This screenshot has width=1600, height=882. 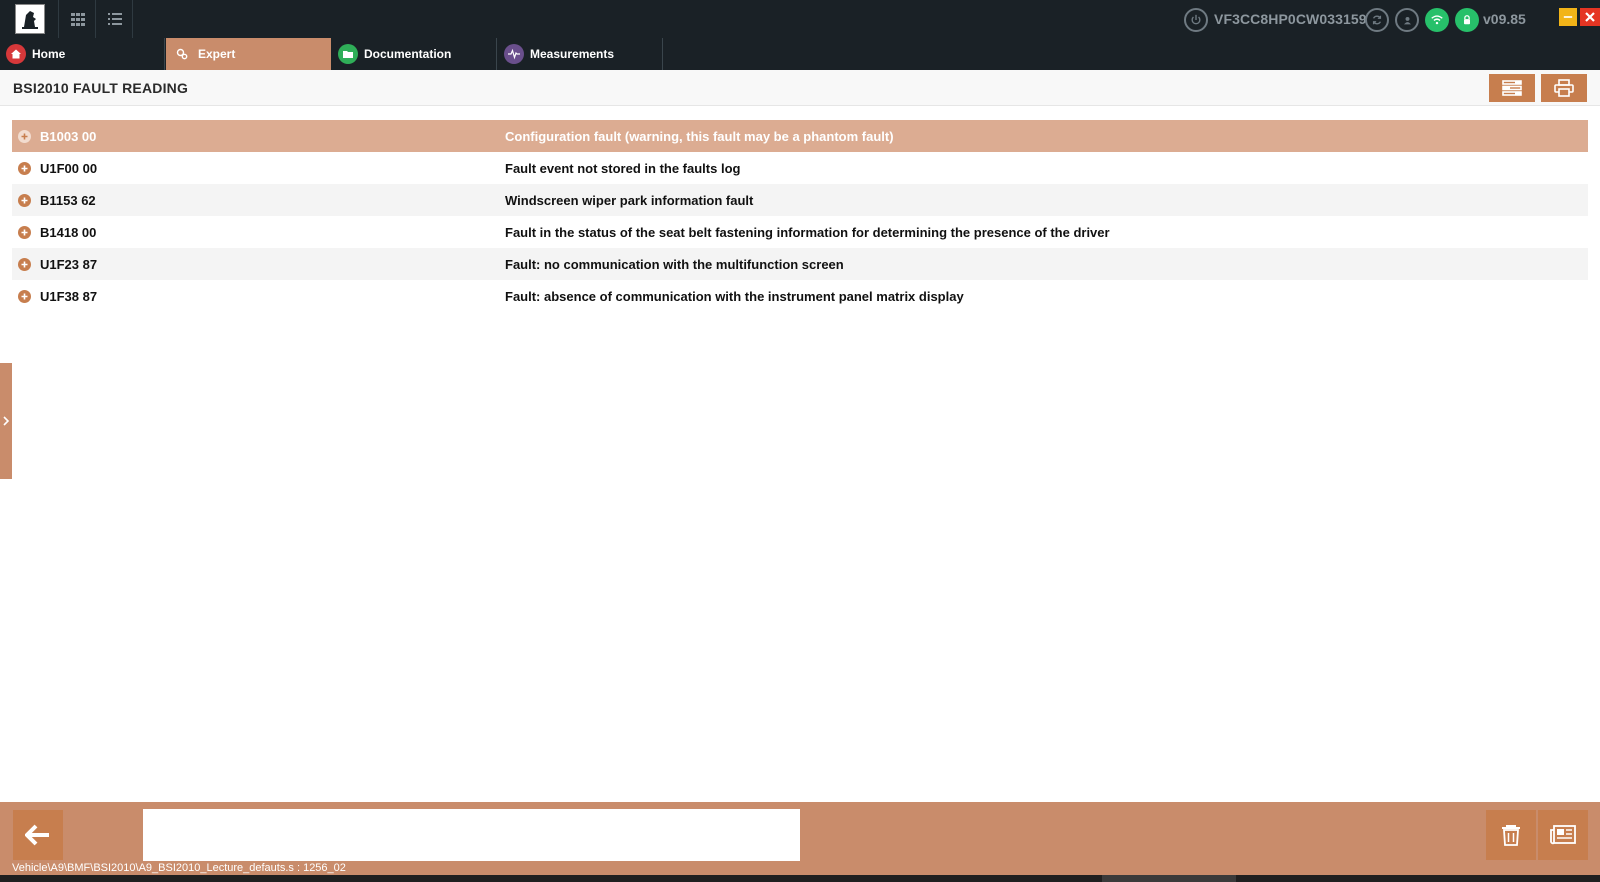 What do you see at coordinates (16, 54) in the screenshot?
I see `home-icon` at bounding box center [16, 54].